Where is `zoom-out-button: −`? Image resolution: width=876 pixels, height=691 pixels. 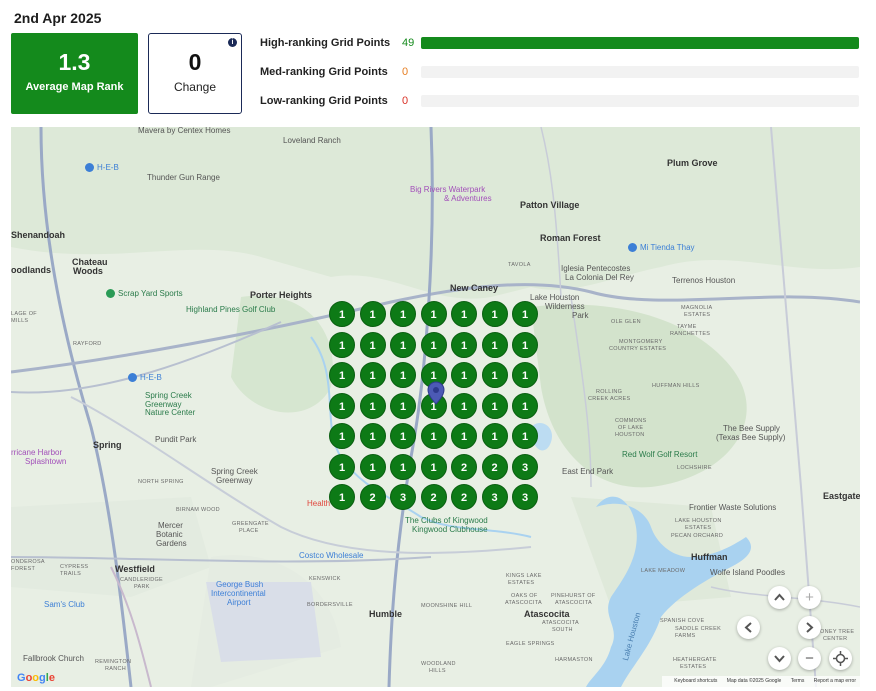
zoom-out-button: − is located at coordinates (809, 658).